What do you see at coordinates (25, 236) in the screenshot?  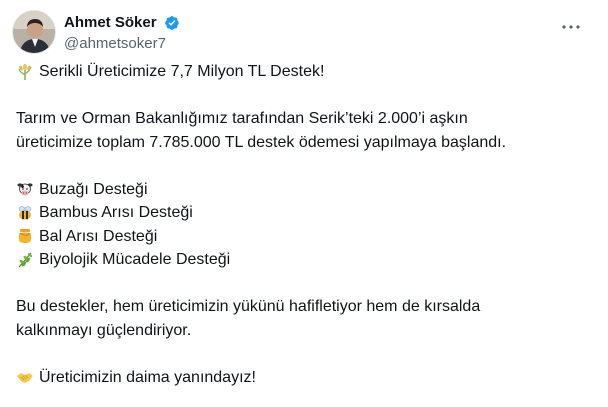 I see `honey-pot-emoji` at bounding box center [25, 236].